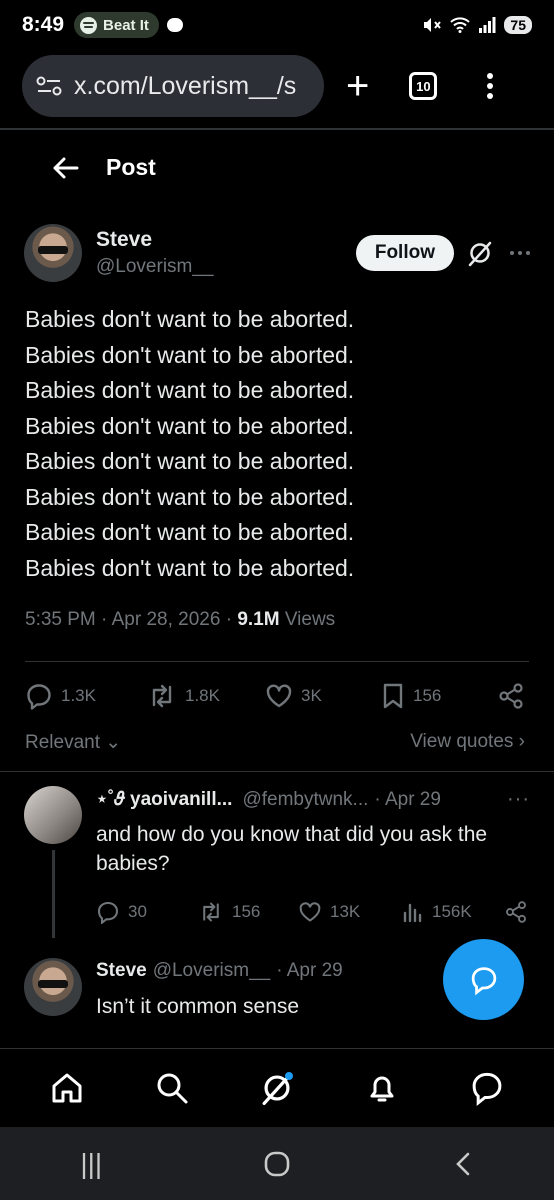 The height and width of the screenshot is (1200, 554). I want to click on now-playing-pill: Beat It, so click(116, 25).